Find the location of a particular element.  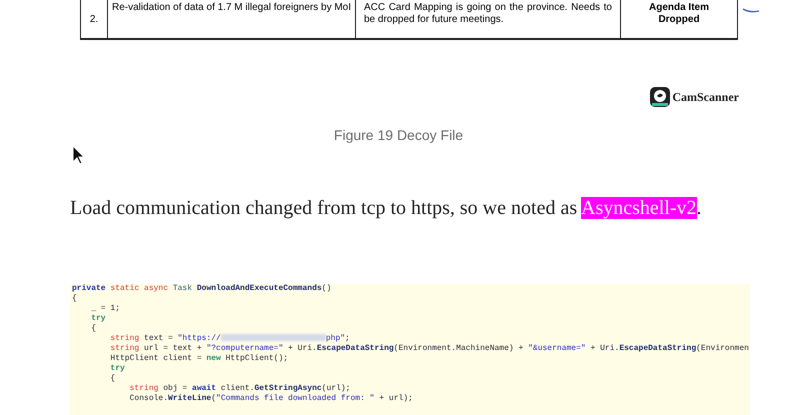

scanner-watermark-text: CamScanner is located at coordinates (705, 97).